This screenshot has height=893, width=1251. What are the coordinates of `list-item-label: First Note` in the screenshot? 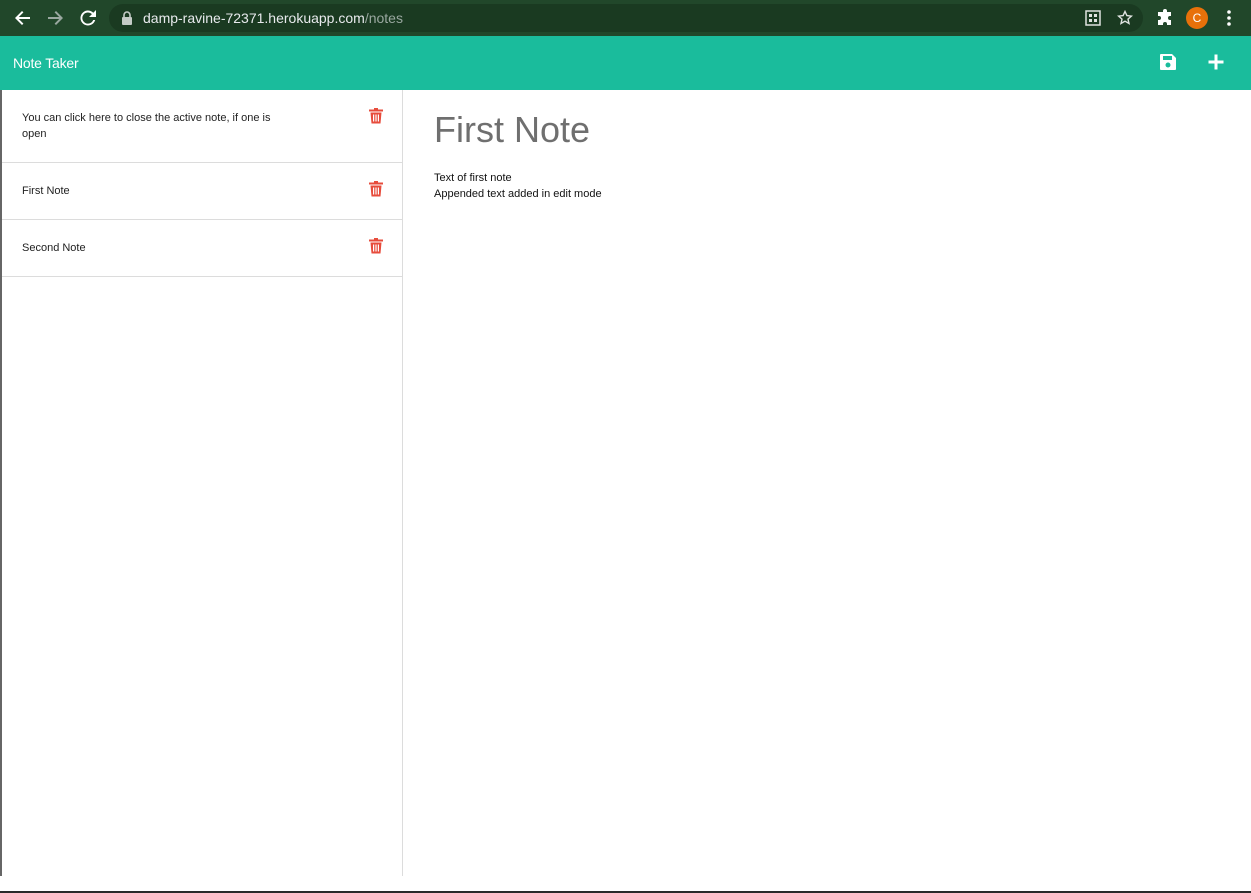 It's located at (46, 191).